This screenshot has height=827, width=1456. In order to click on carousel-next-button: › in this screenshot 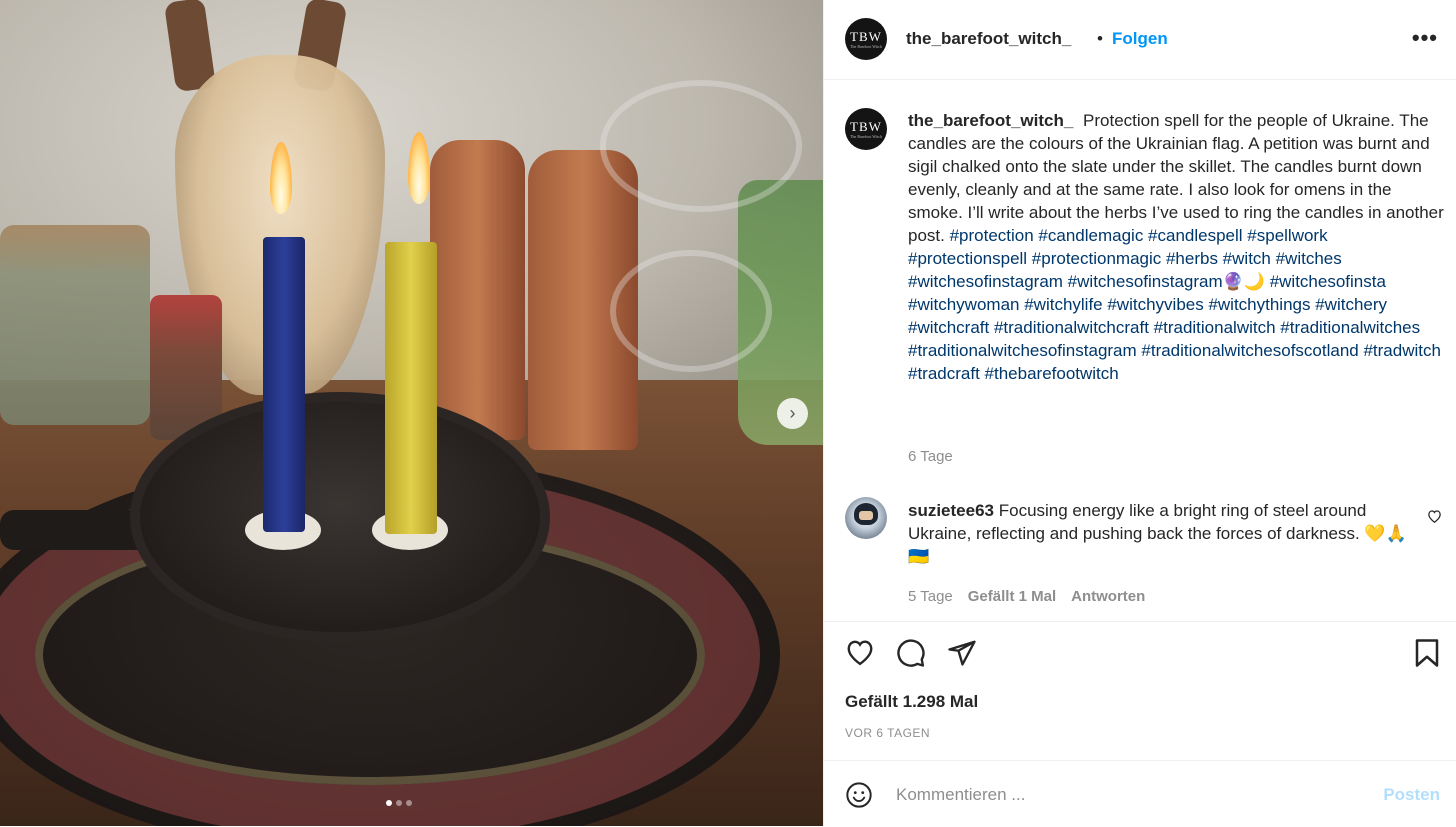, I will do `click(792, 413)`.